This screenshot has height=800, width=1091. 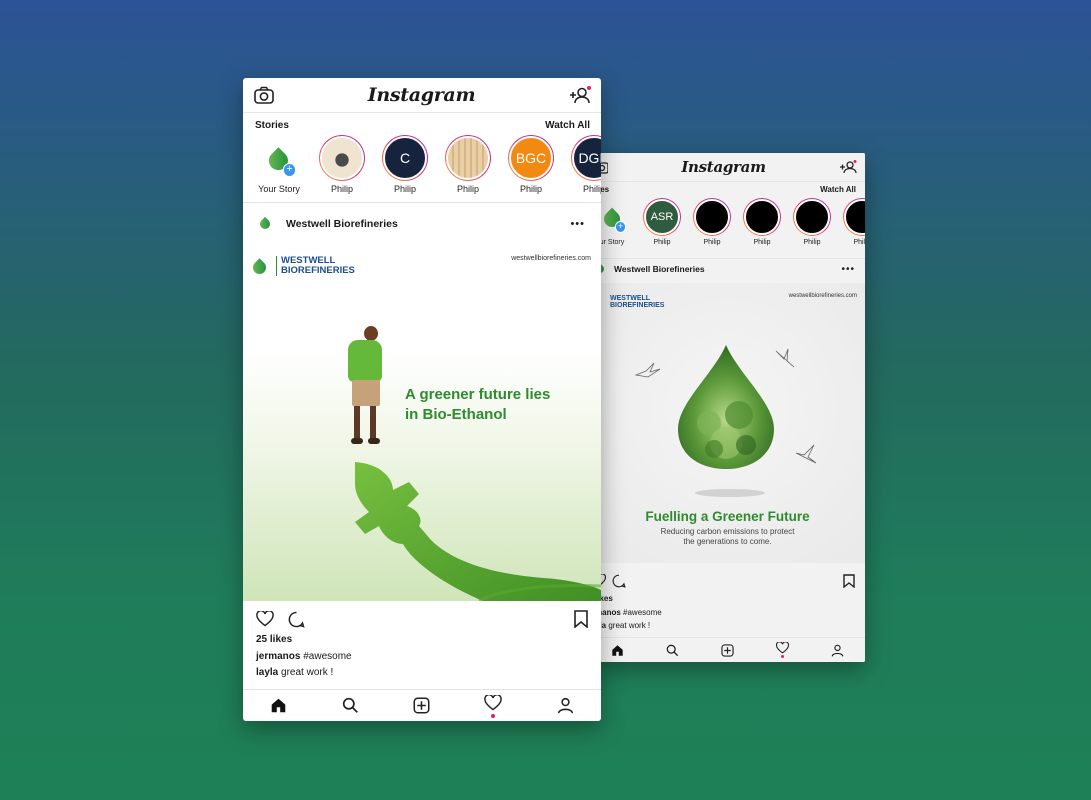 I want to click on story-avatar: DGH, so click(x=586, y=158).